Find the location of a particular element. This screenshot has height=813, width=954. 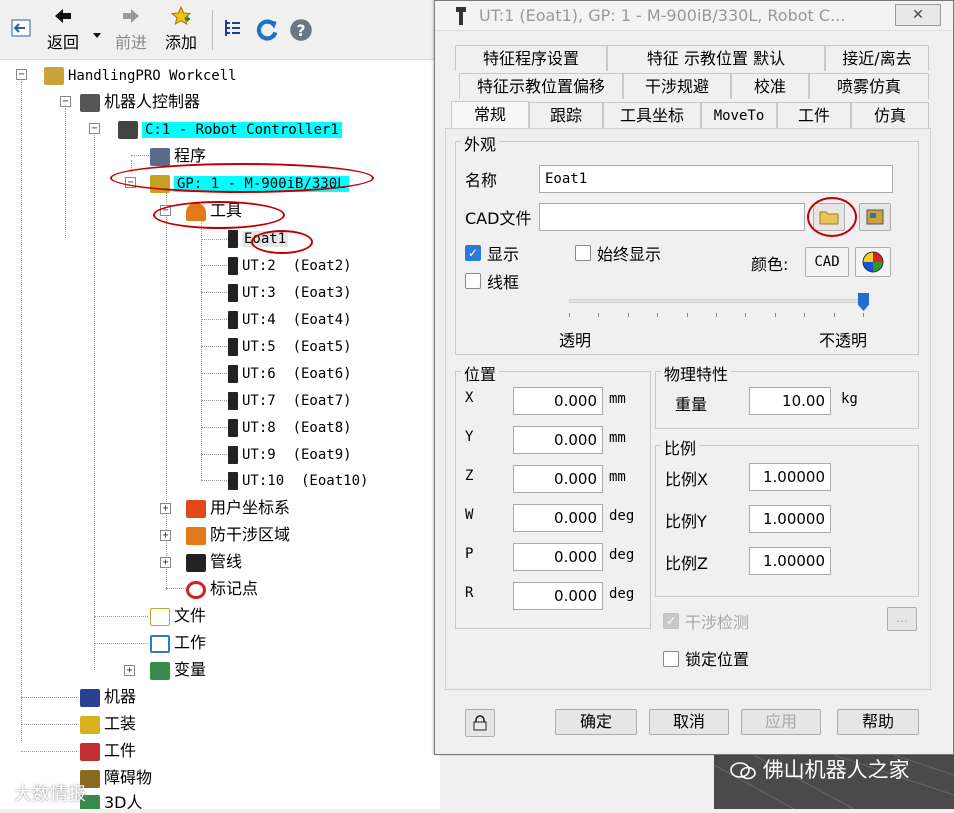

position-r-field: 0.000 is located at coordinates (558, 596).